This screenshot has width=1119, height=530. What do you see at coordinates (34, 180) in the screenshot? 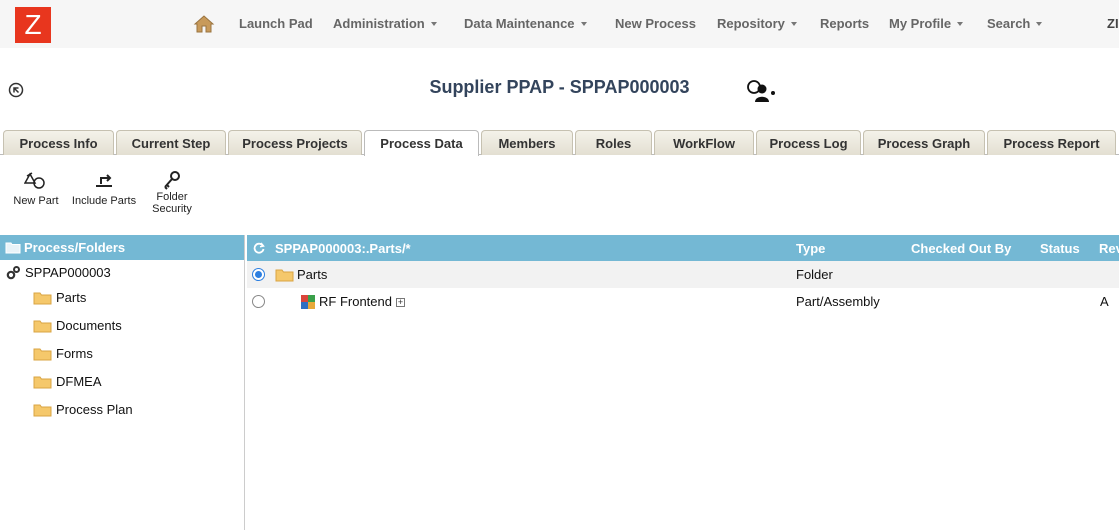
I see `new-part-icon` at bounding box center [34, 180].